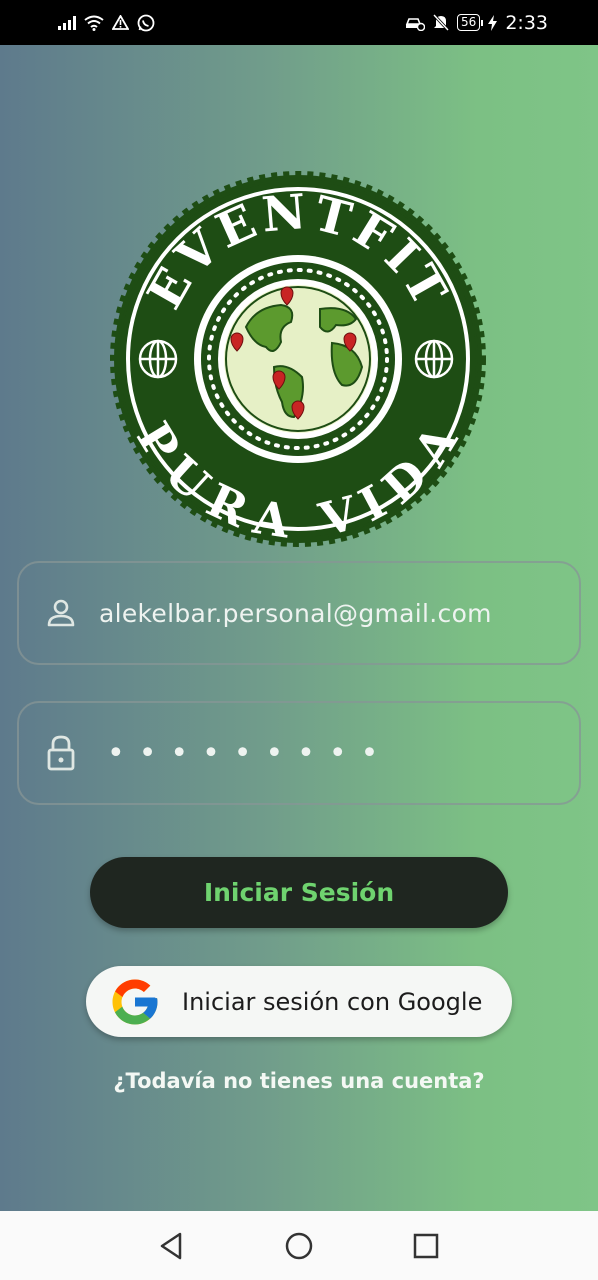 Image resolution: width=598 pixels, height=1280 pixels. I want to click on email-value: alekelbar.personal@gmail.com, so click(295, 613).